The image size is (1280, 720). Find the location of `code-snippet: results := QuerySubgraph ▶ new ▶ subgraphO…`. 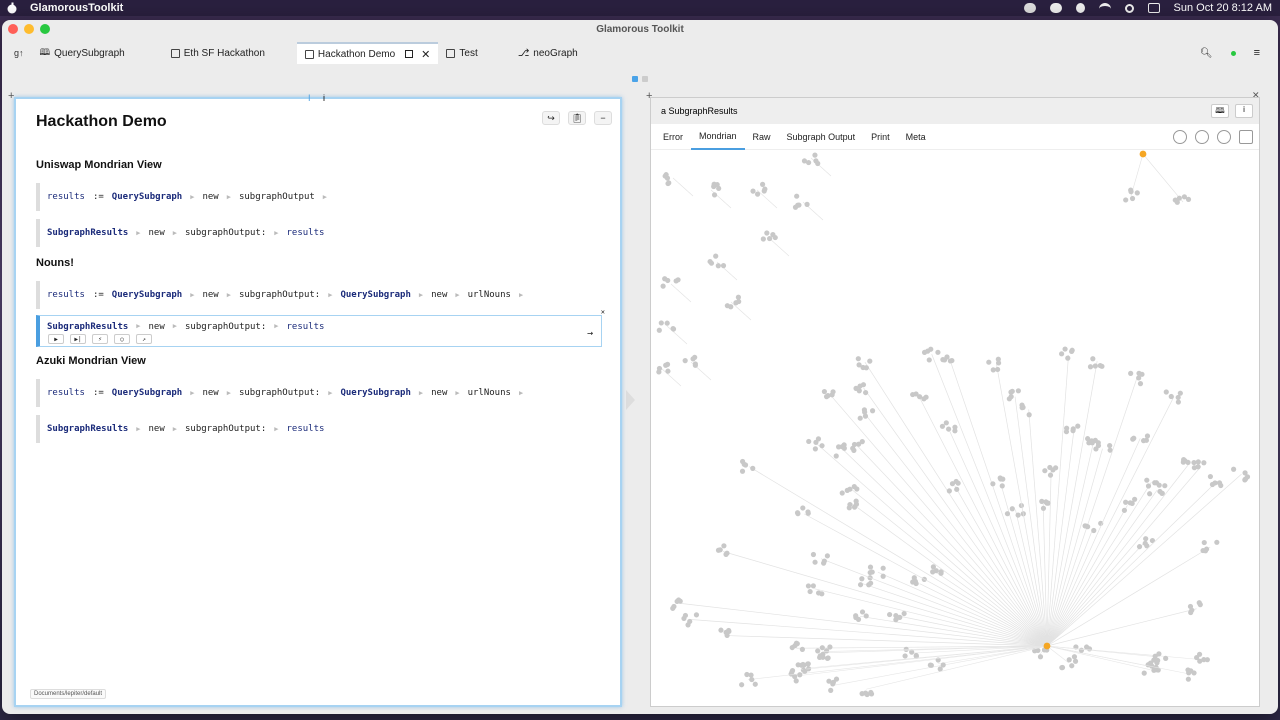

code-snippet: results := QuerySubgraph ▶ new ▶ subgraphO… is located at coordinates (319, 197).